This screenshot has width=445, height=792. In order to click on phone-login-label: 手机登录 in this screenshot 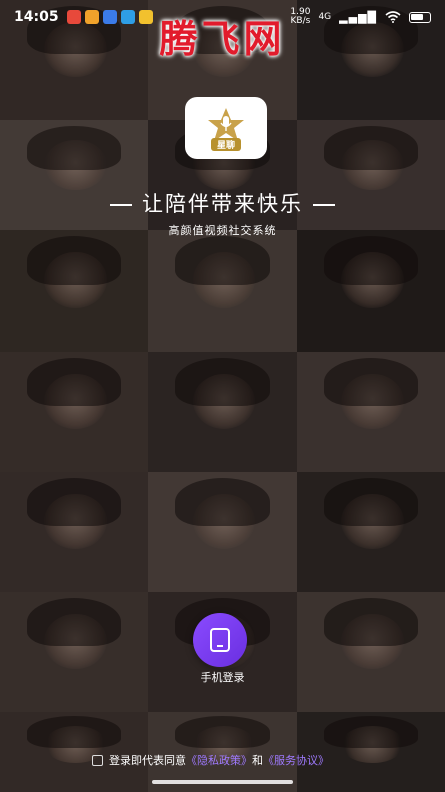, I will do `click(222, 677)`.